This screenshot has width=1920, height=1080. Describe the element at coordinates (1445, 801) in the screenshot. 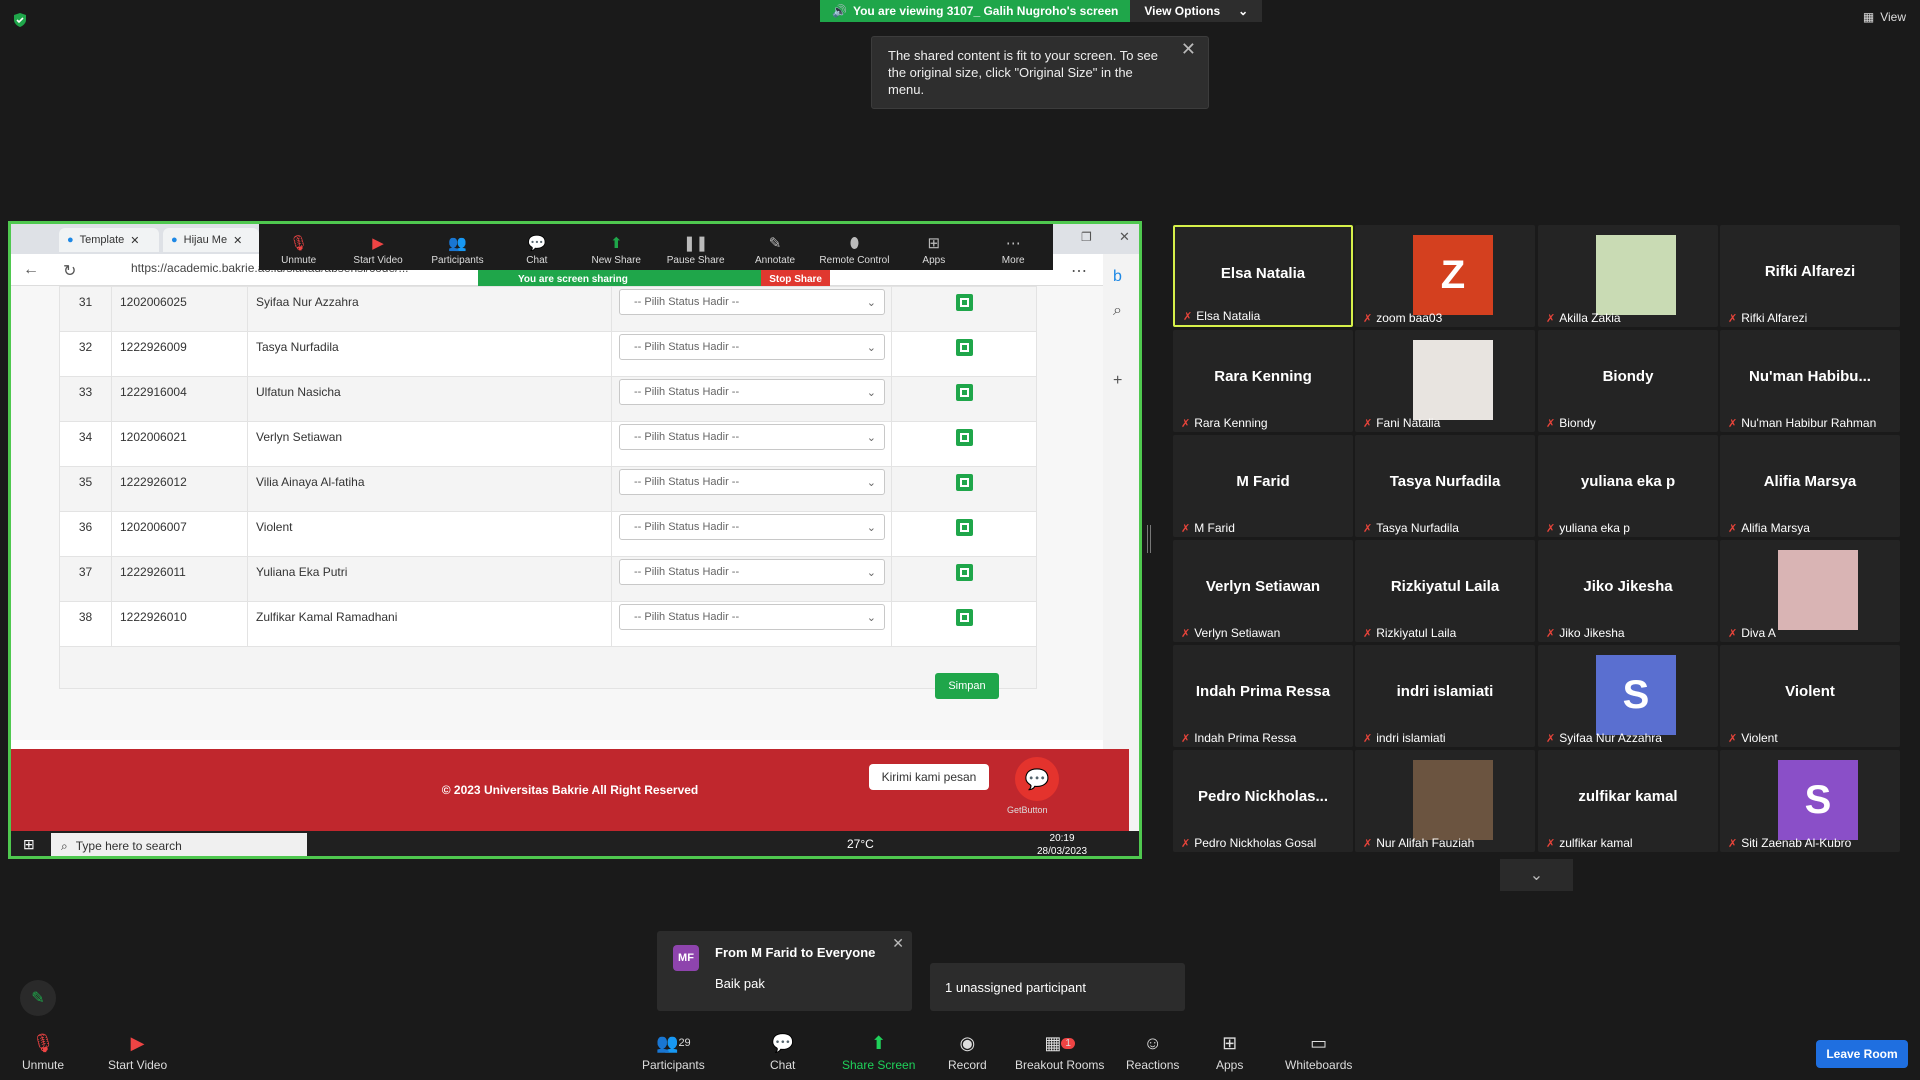

I see `participant-tile: ✗ Nur Alifah Fauziah` at that location.